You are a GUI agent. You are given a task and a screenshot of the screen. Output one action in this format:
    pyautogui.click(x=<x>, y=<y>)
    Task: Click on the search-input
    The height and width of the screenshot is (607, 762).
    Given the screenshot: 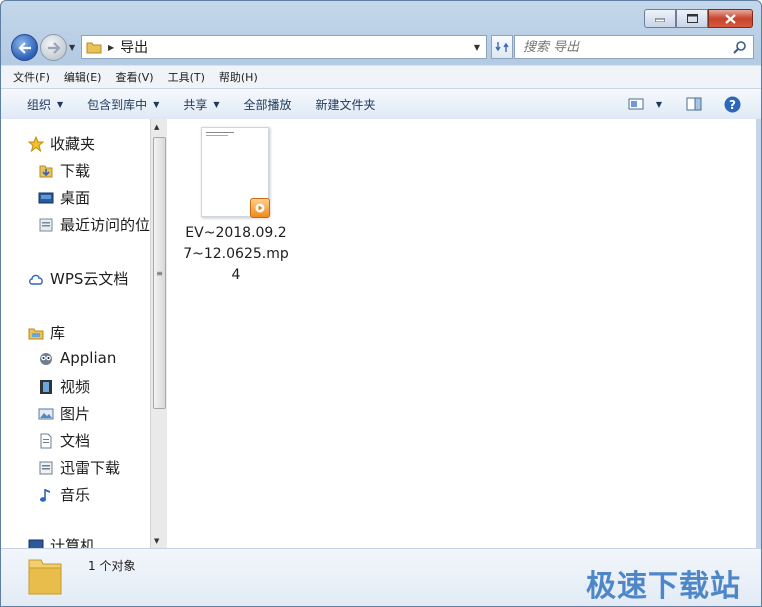 What is the action you would take?
    pyautogui.click(x=623, y=47)
    